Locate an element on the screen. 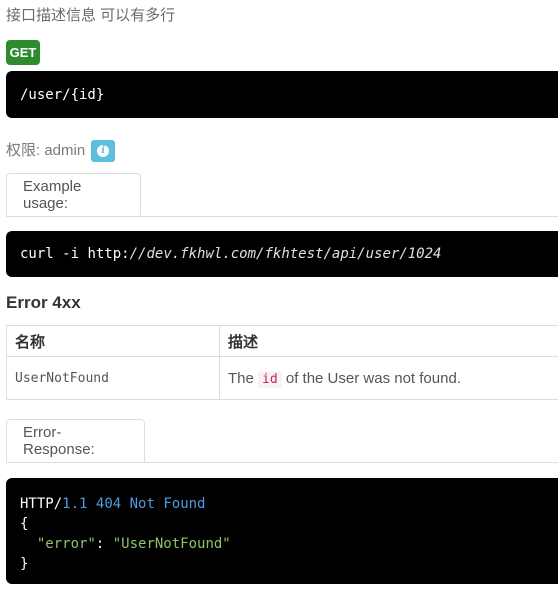 Image resolution: width=558 pixels, height=597 pixels. error-name-cell: UserNotFound is located at coordinates (113, 378).